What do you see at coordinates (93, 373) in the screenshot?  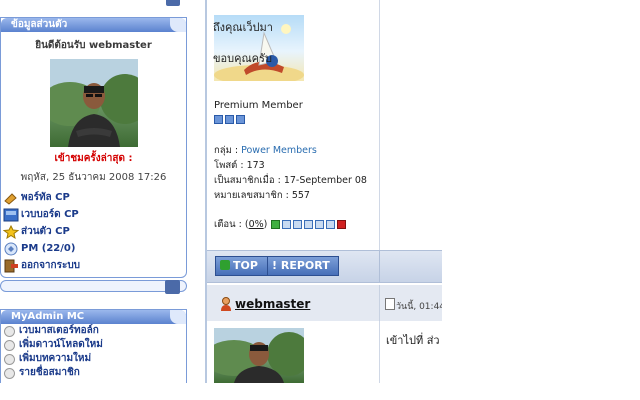 I see `admin-link-member-list: รายชื่อสมาชิก` at bounding box center [93, 373].